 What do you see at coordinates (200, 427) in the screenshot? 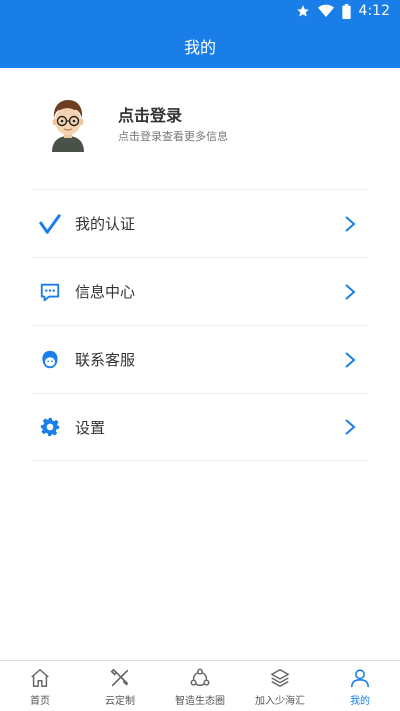
I see `menu-item-settings: 设置` at bounding box center [200, 427].